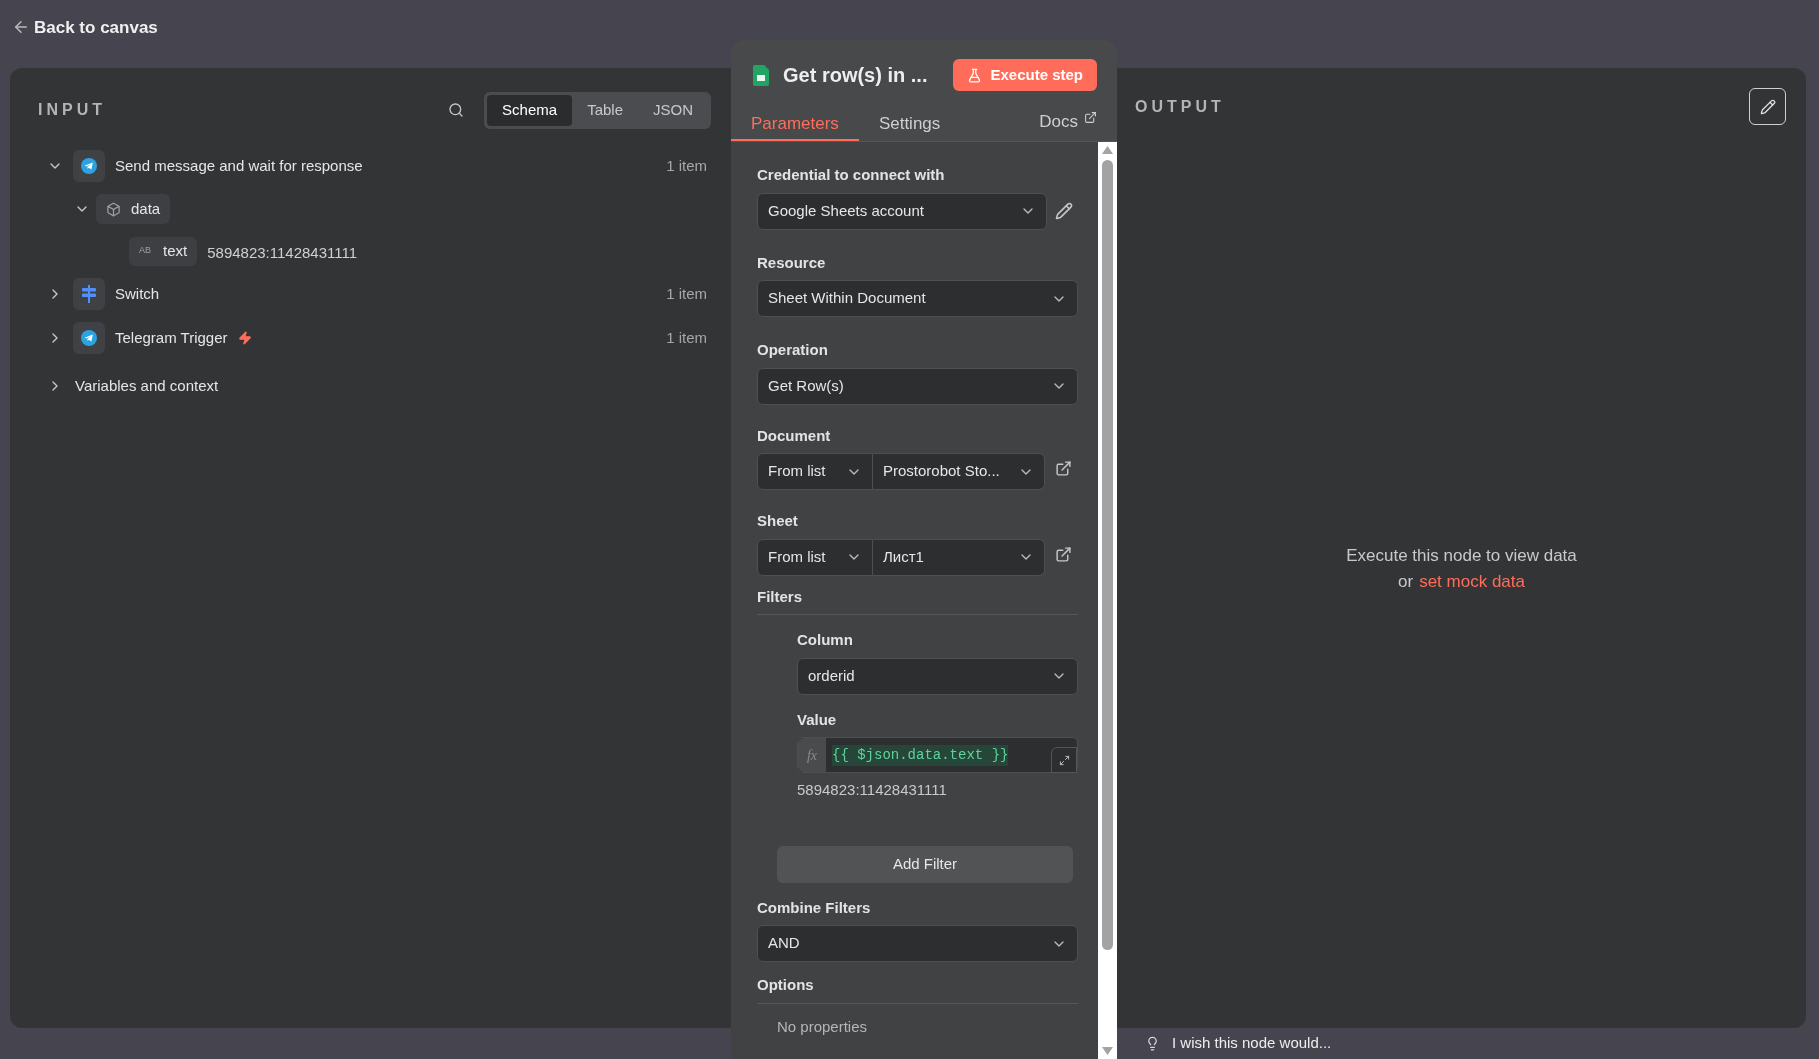 This screenshot has width=1819, height=1059. What do you see at coordinates (133, 209) in the screenshot?
I see `object-key-chip: data` at bounding box center [133, 209].